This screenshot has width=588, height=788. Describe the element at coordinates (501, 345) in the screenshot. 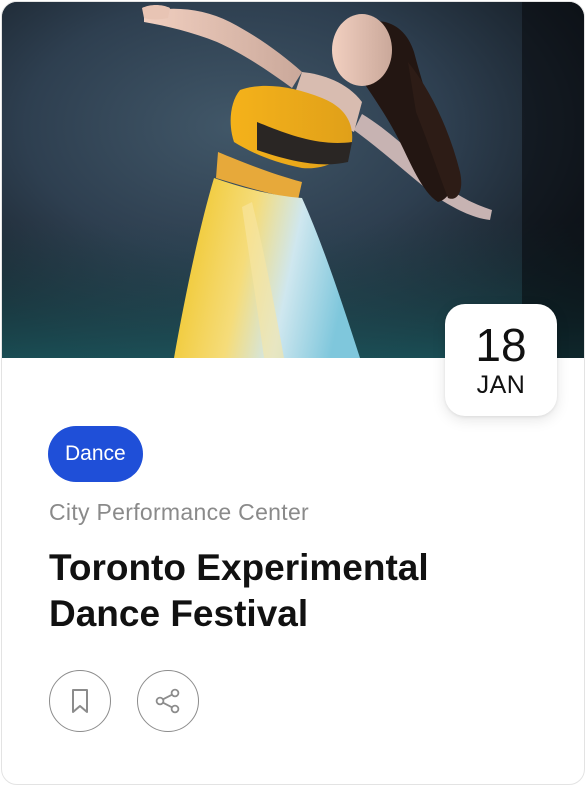

I see `event-date-day: 18` at that location.